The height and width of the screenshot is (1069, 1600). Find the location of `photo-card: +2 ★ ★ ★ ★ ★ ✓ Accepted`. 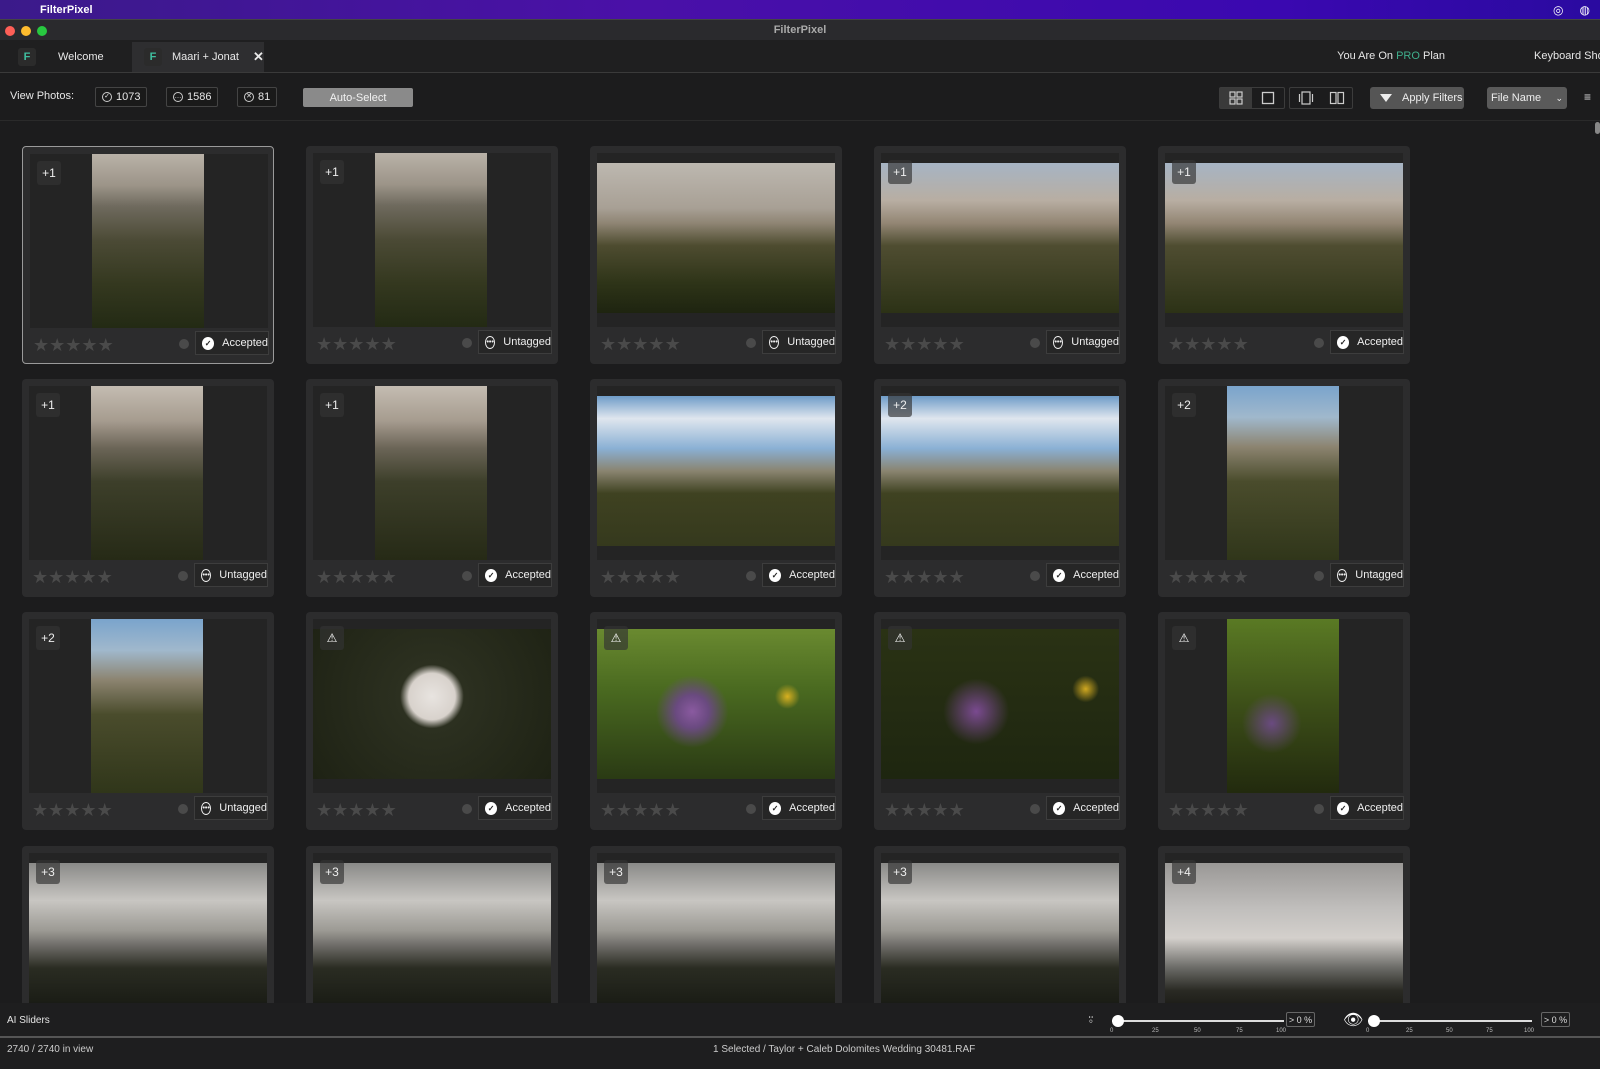

photo-card: +2 ★ ★ ★ ★ ★ ✓ Accepted is located at coordinates (1000, 488).